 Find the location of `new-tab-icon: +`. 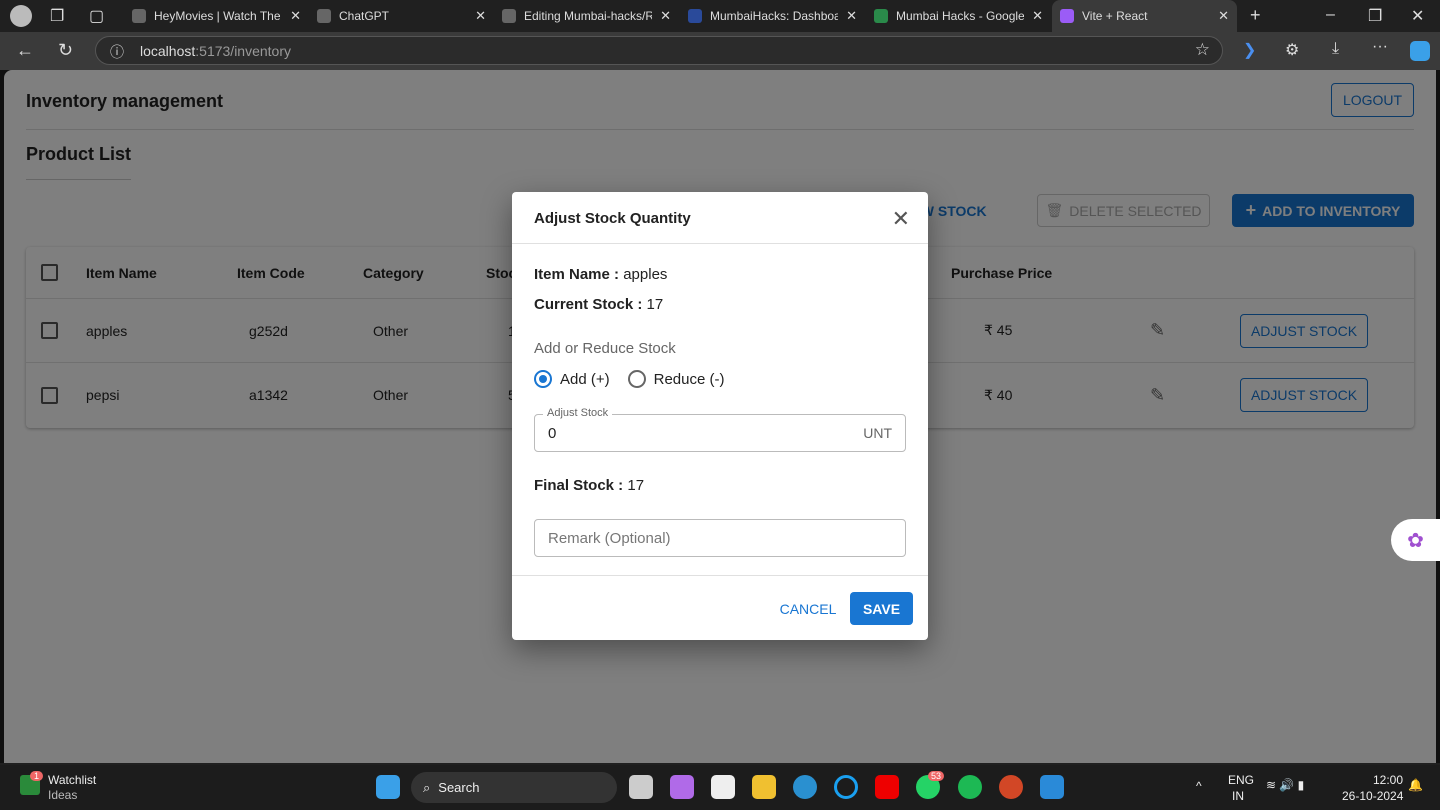

new-tab-icon: + is located at coordinates (1255, 15).